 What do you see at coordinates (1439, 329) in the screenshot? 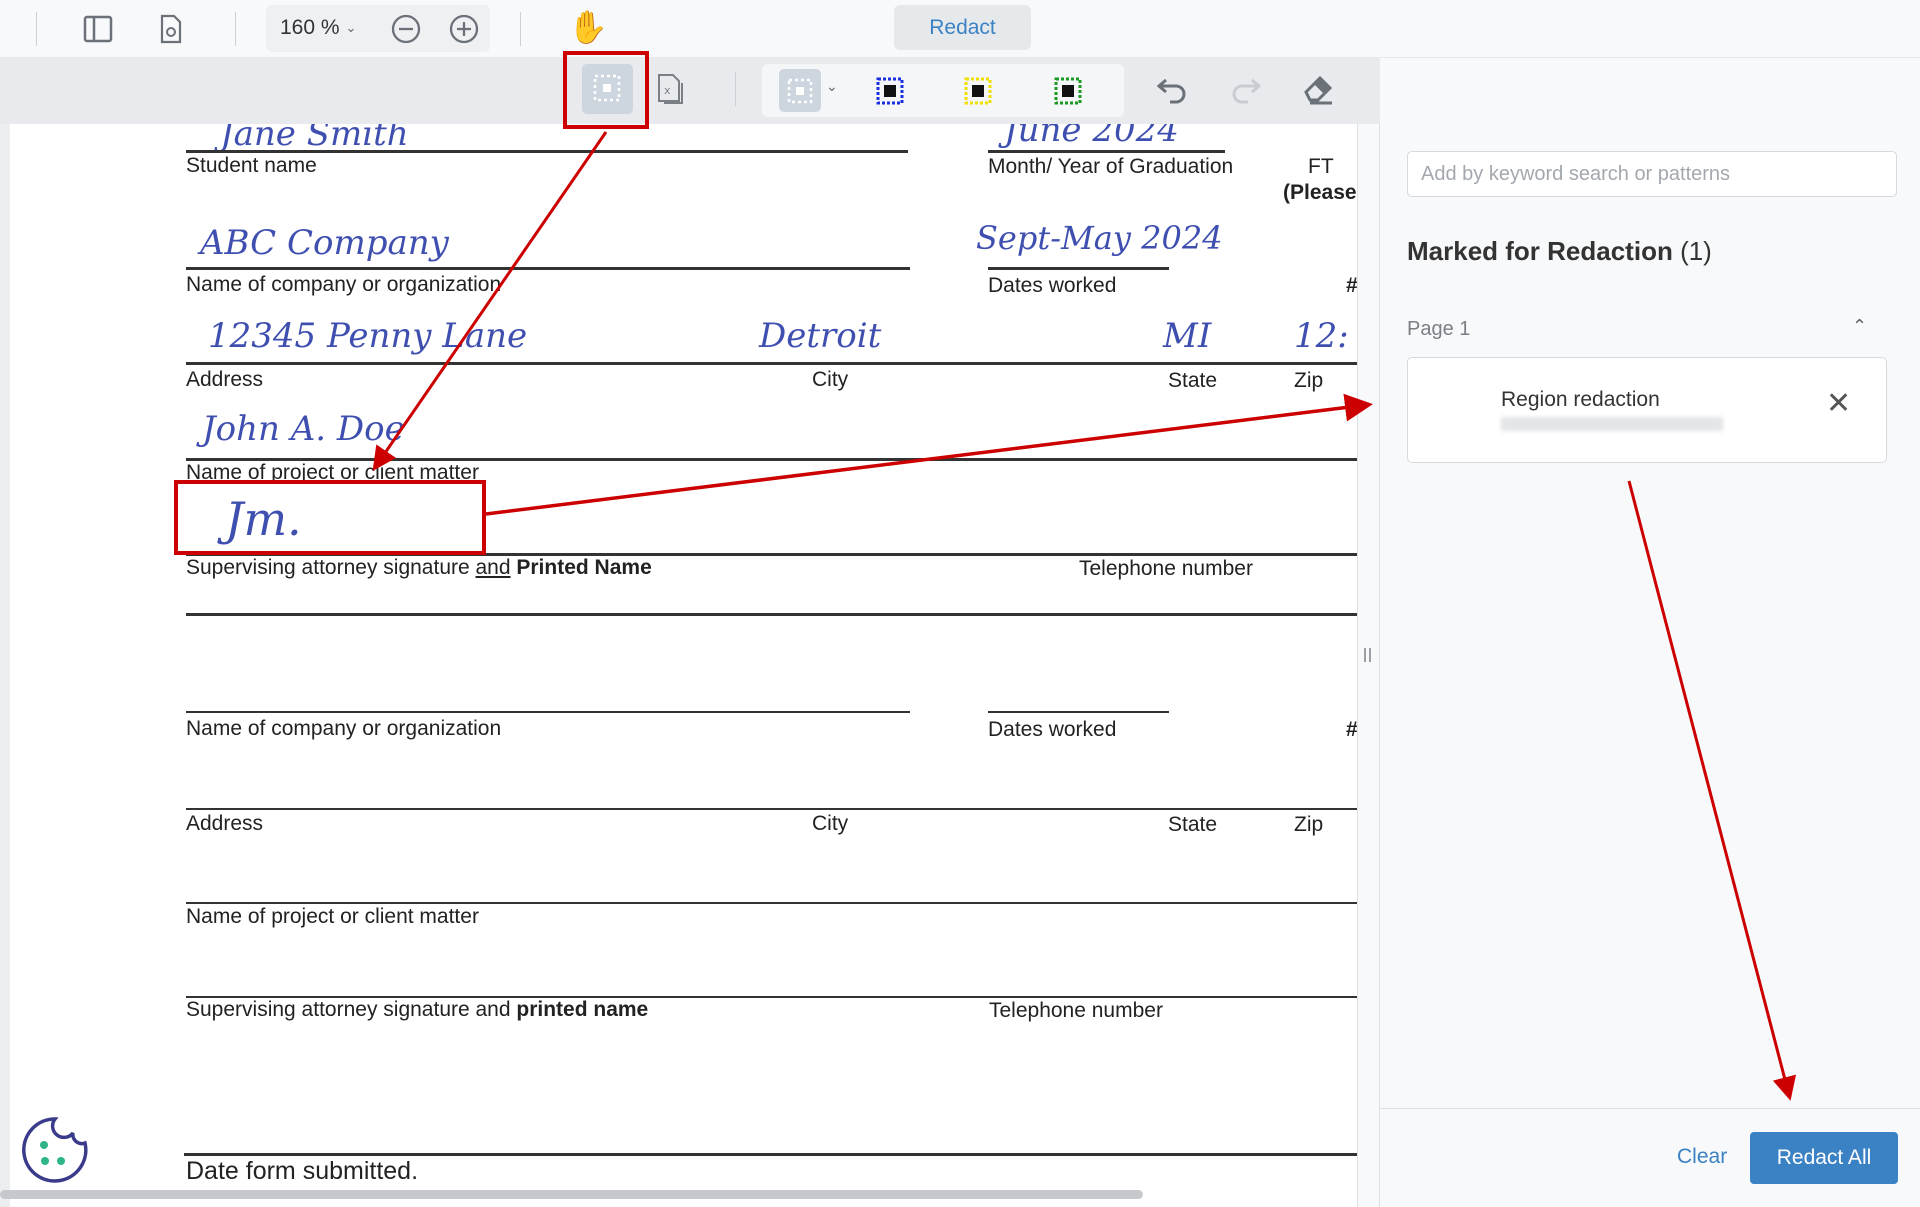
I see `page-group-label: Page 1` at bounding box center [1439, 329].